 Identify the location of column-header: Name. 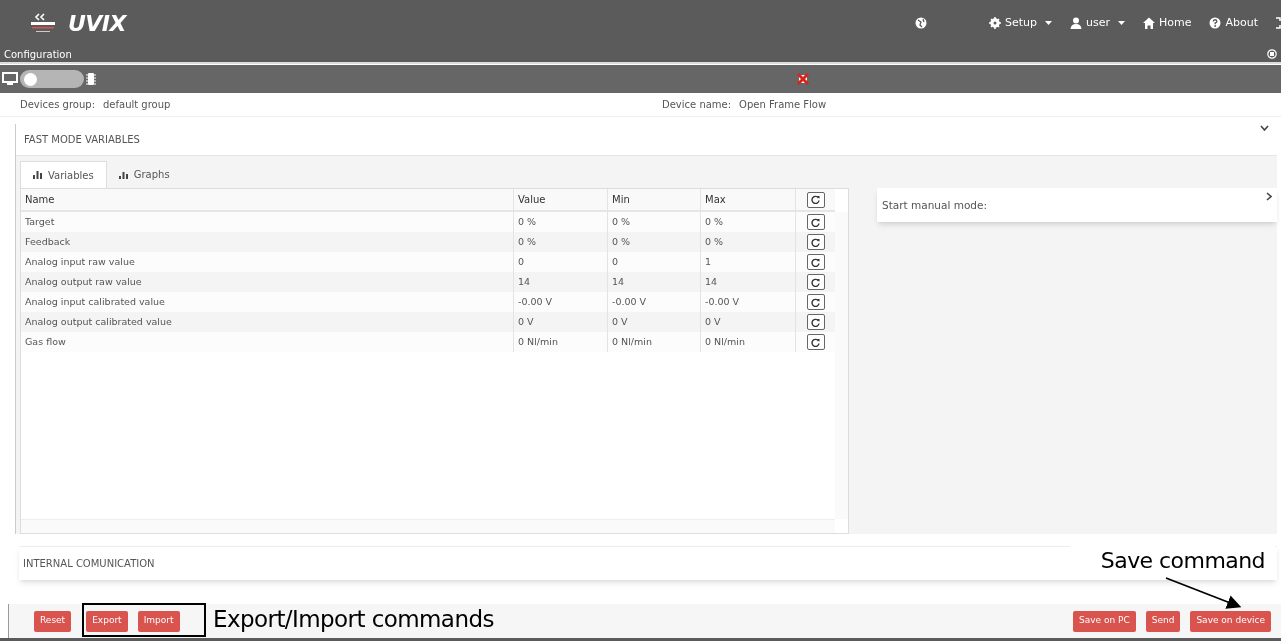
(40, 200).